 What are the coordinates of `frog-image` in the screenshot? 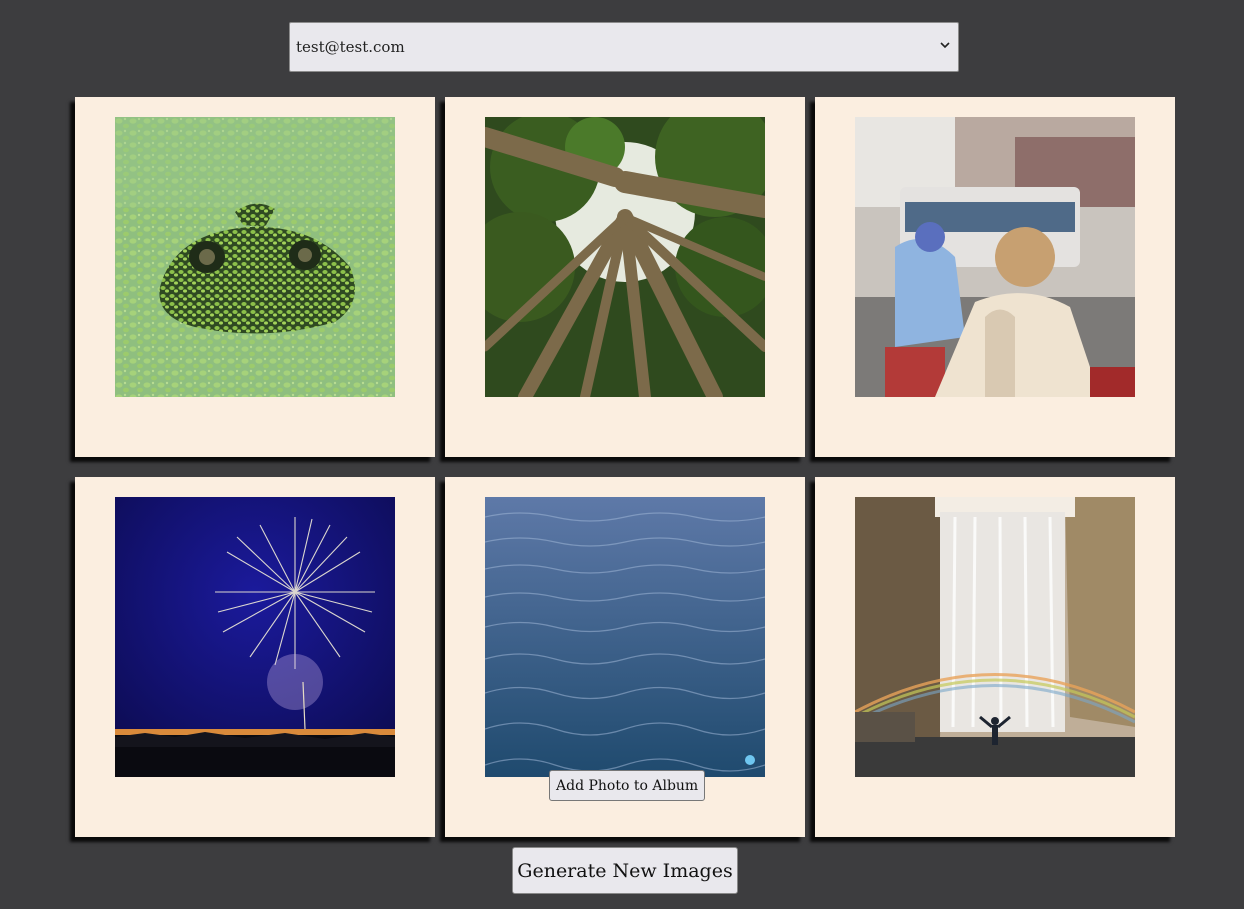 It's located at (255, 257).